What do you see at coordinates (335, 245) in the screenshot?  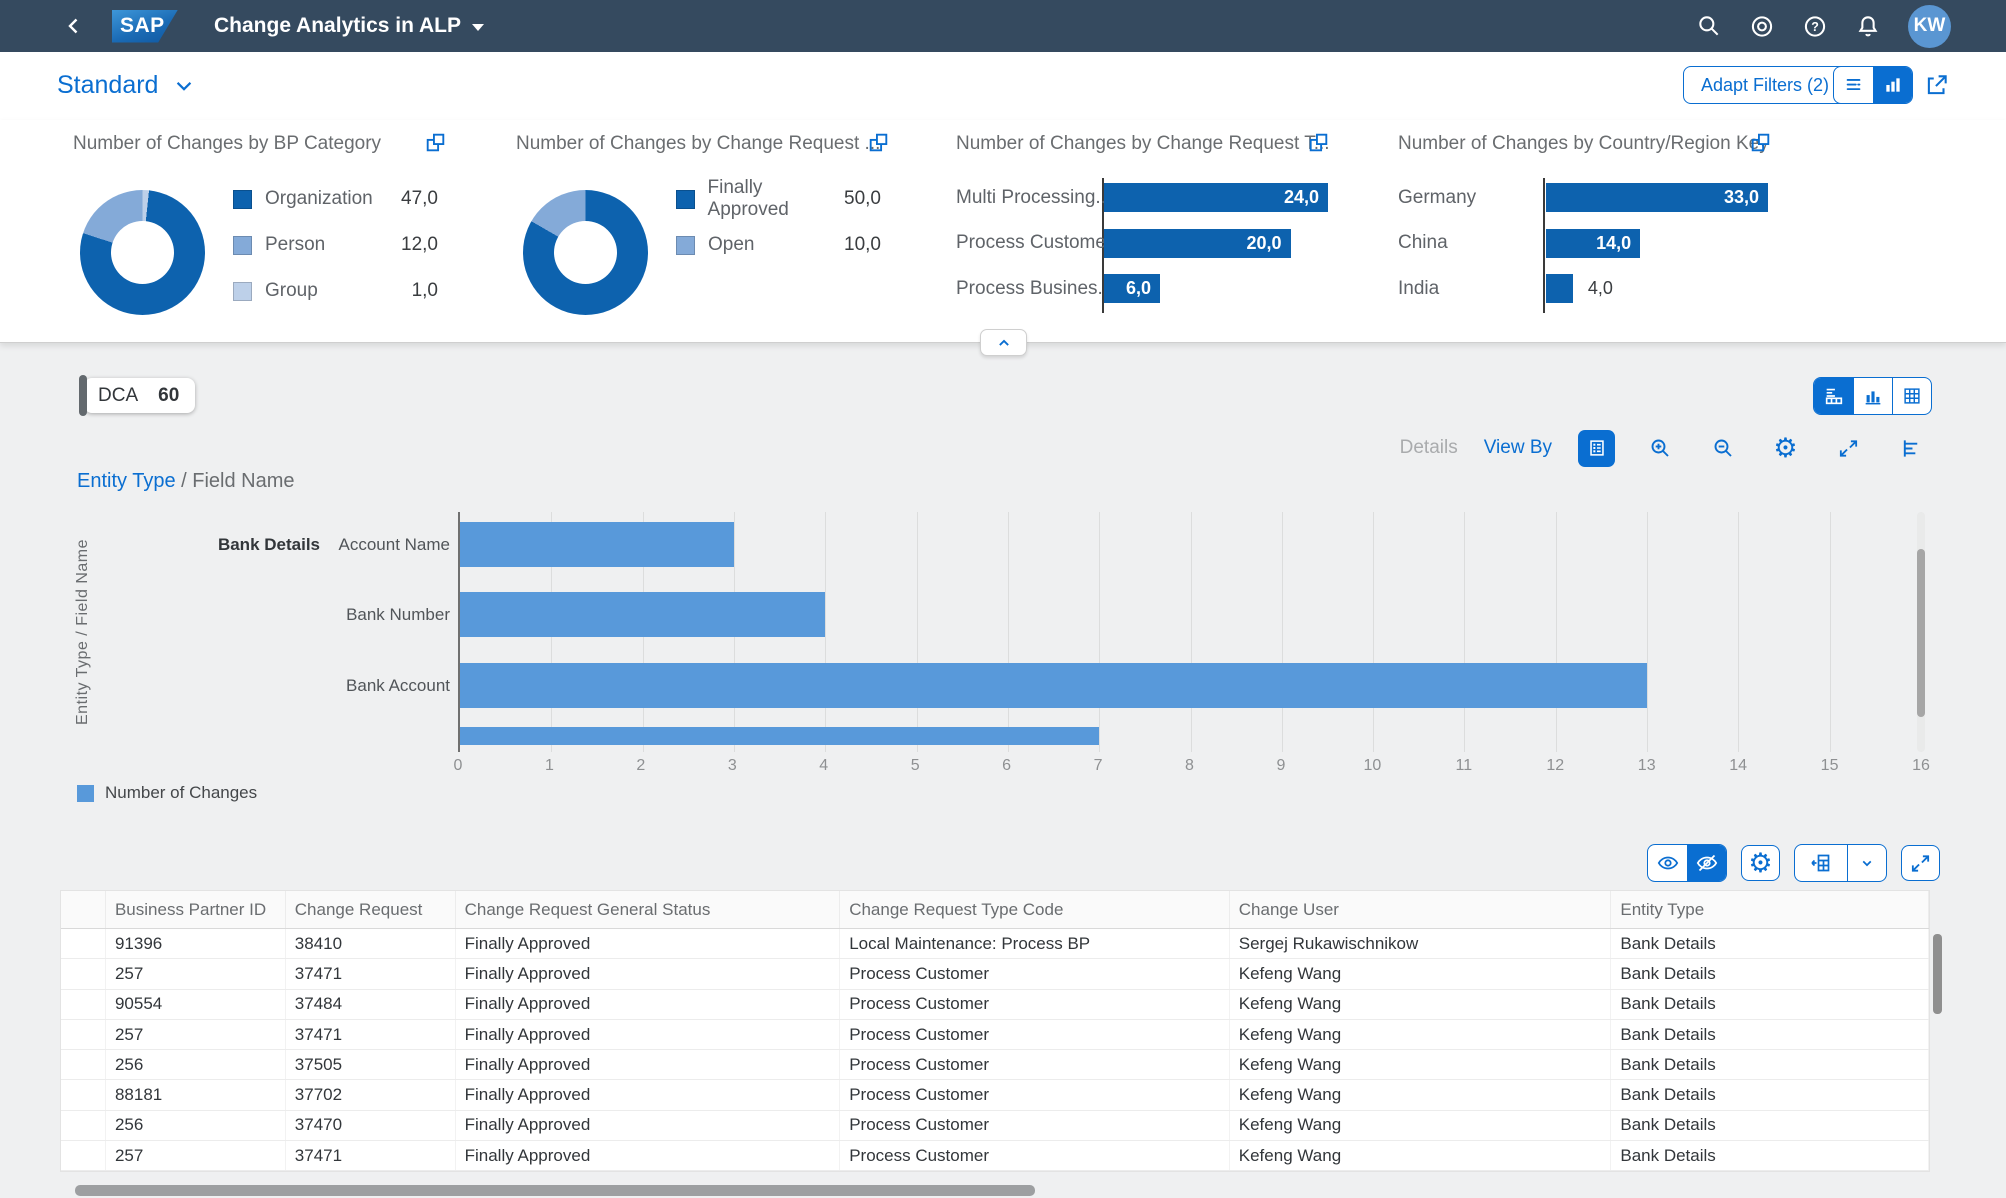 I see `kpi-legend-item: Person 12,0` at bounding box center [335, 245].